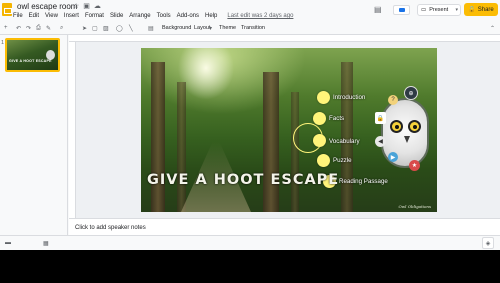  I want to click on text-box-icon: ▢, so click(95, 28).